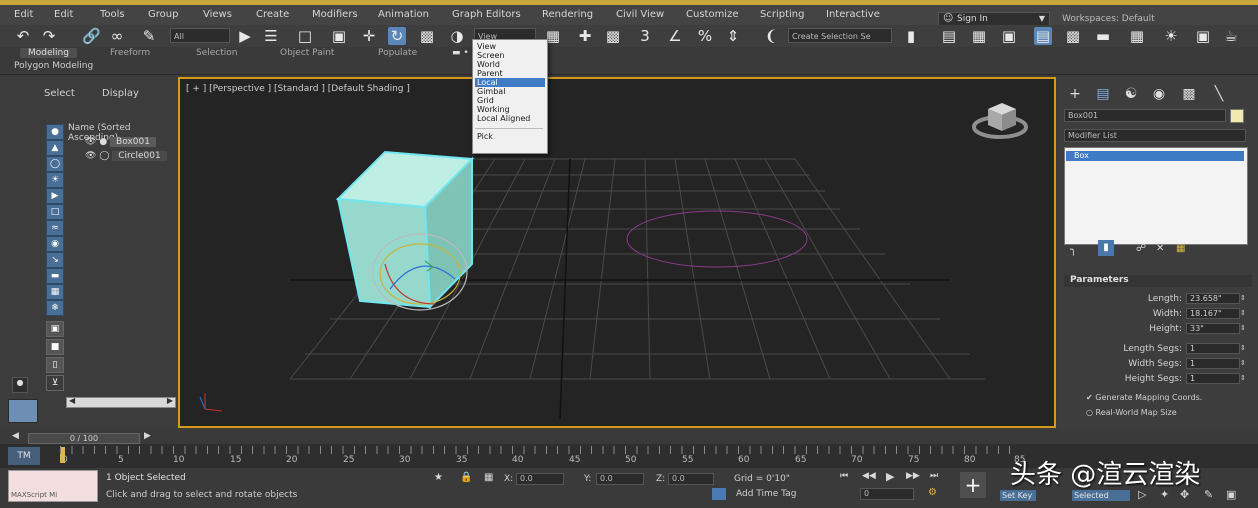 The image size is (1258, 508). I want to click on select-and-rotate-icon: ↻, so click(397, 36).